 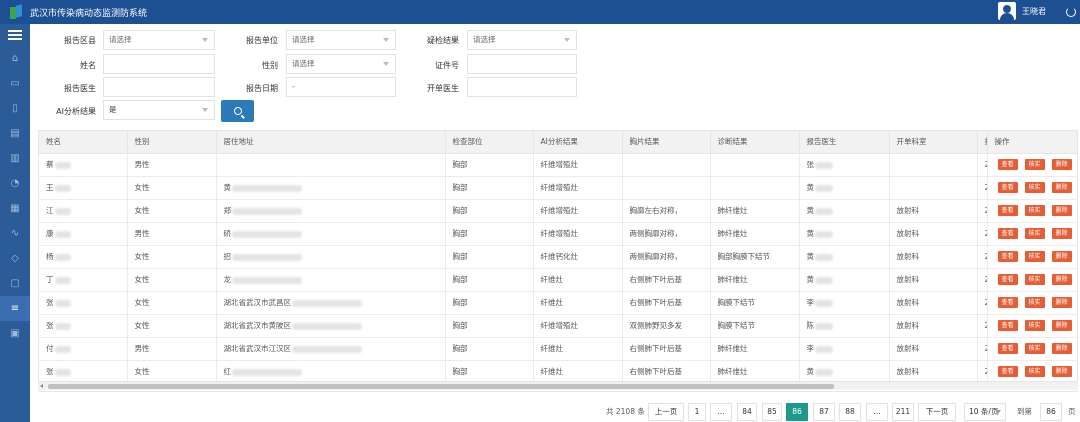 What do you see at coordinates (331, 188) in the screenshot?
I see `cell-address: 黄` at bounding box center [331, 188].